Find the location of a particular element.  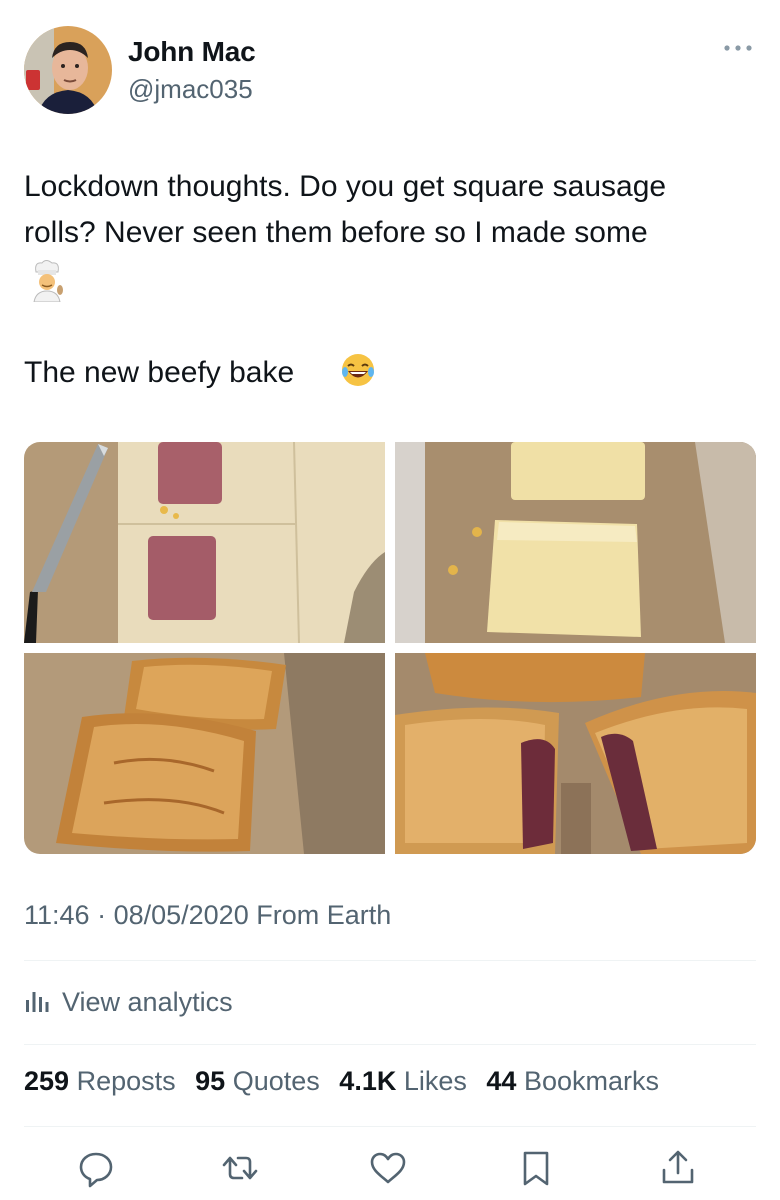

view-analytics-link: View analytics is located at coordinates (128, 1002).